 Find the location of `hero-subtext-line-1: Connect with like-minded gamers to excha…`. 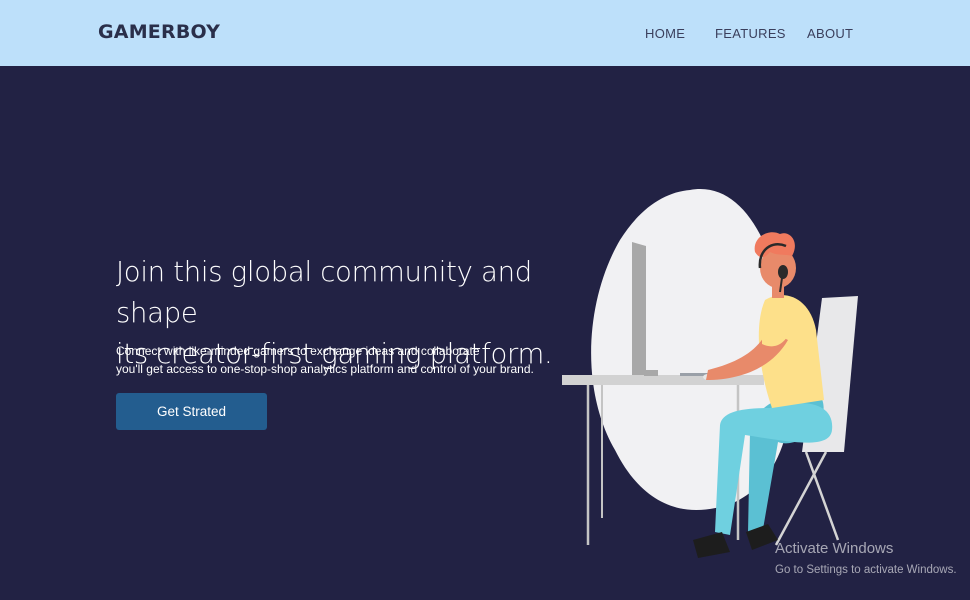

hero-subtext-line-1: Connect with like-minded gamers to excha… is located at coordinates (298, 351).